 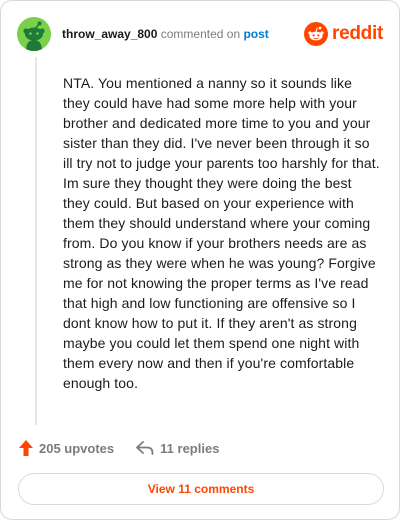 I want to click on upvote-stat: 205 upvotes, so click(x=66, y=448).